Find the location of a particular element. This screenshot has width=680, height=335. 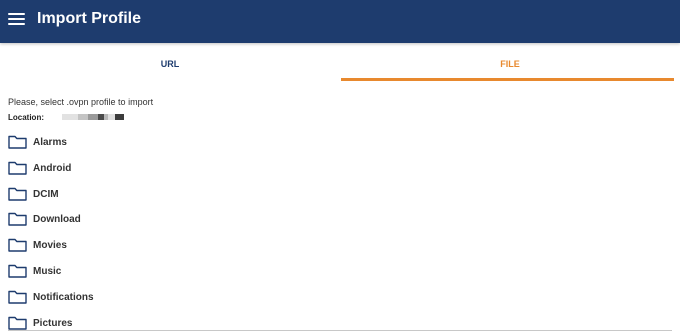

folder-name: Music is located at coordinates (47, 271).